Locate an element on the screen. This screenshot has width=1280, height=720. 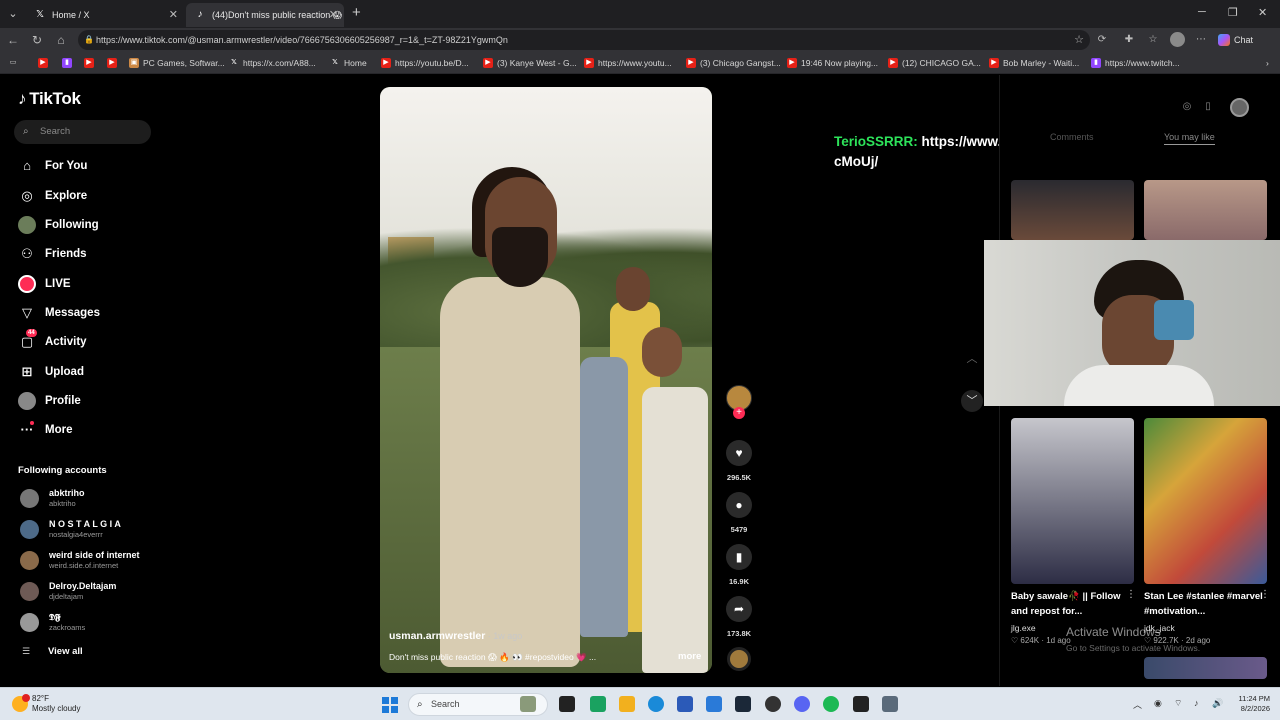
like-heart-icon: ♥ is located at coordinates (739, 453).